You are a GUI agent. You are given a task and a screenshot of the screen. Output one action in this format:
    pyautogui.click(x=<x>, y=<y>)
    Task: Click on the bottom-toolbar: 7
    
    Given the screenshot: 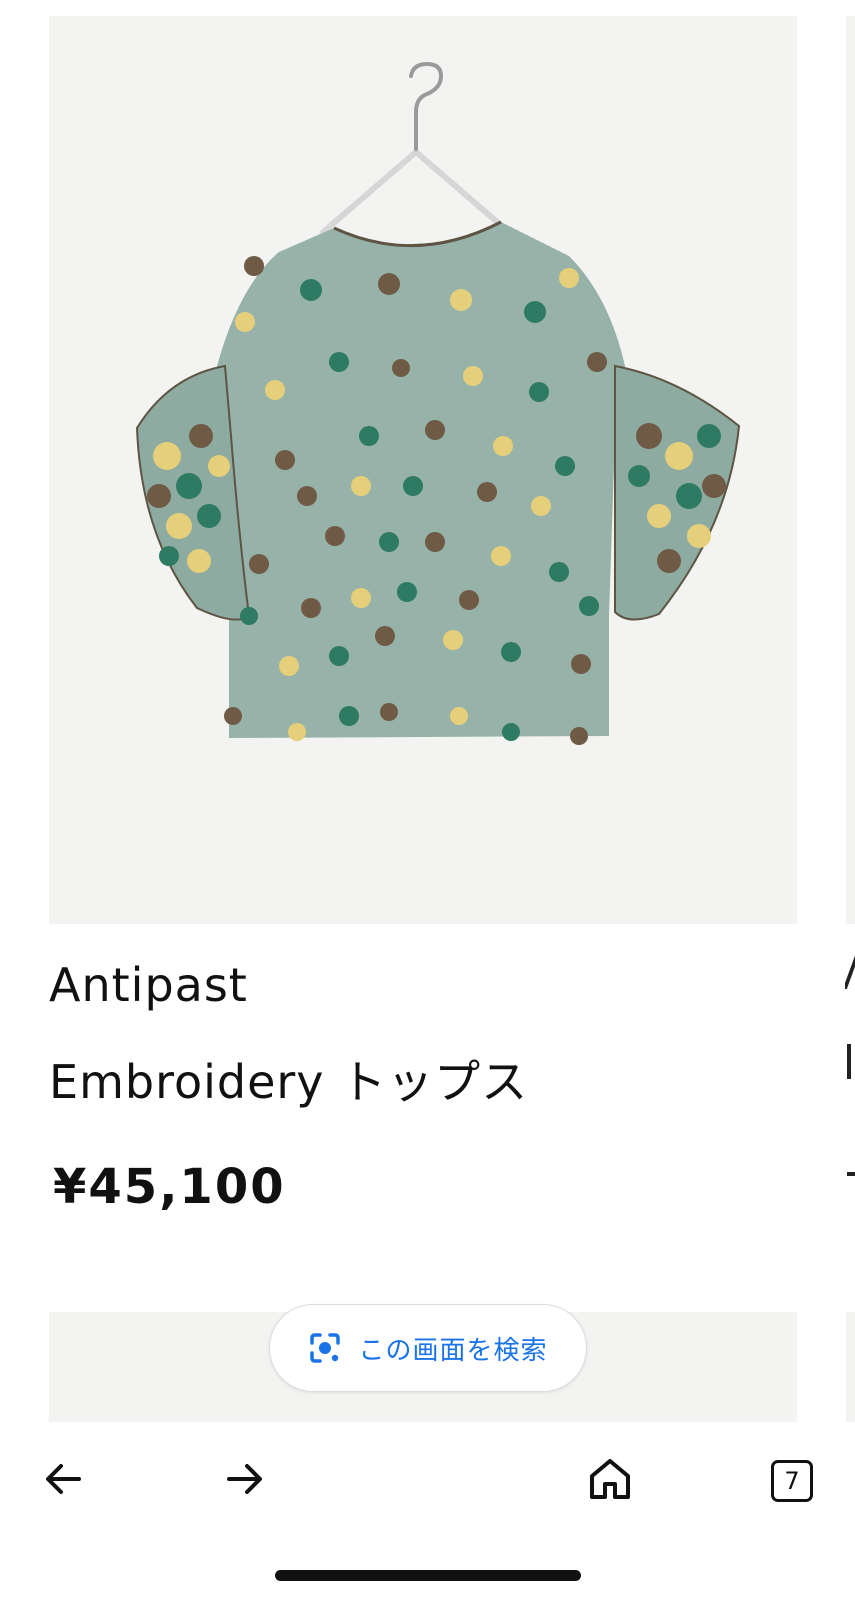 What is the action you would take?
    pyautogui.click(x=427, y=1511)
    